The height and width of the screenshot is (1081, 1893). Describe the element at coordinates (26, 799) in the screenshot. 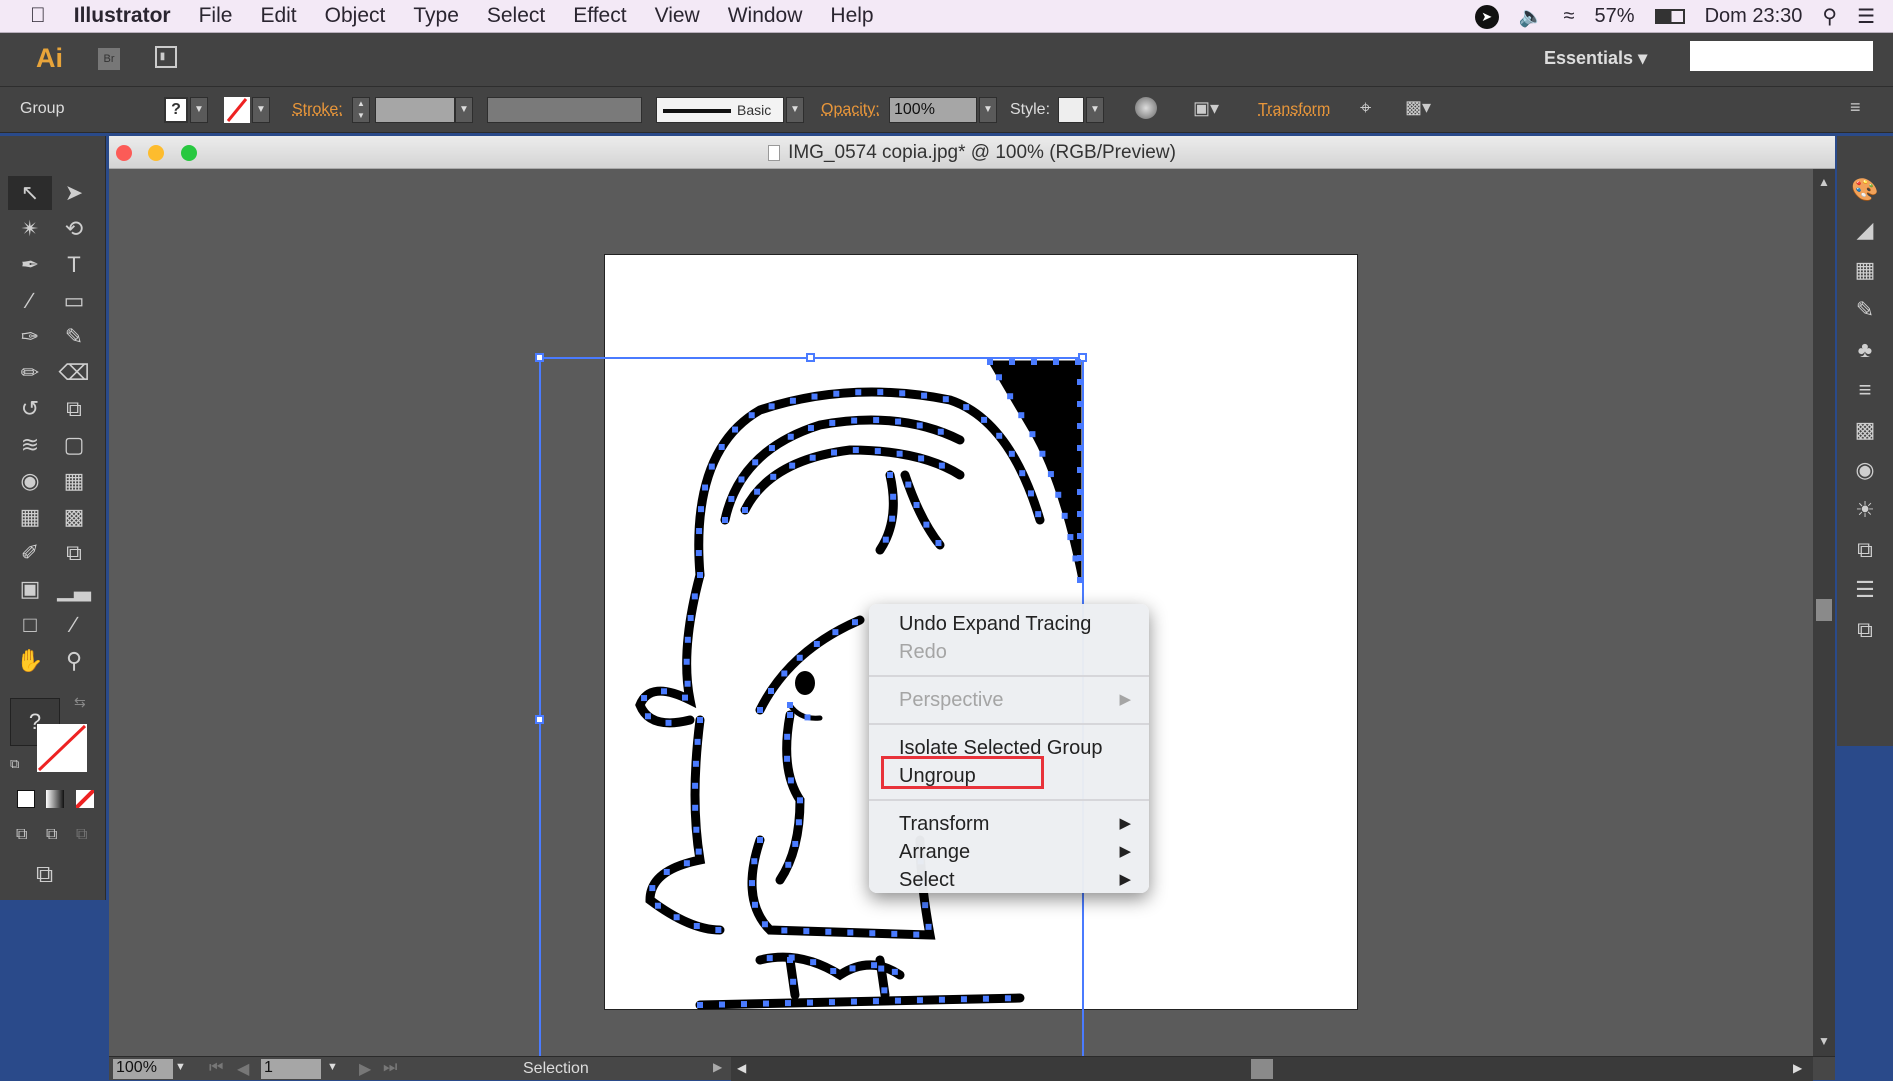

I see `color-mode-button` at that location.